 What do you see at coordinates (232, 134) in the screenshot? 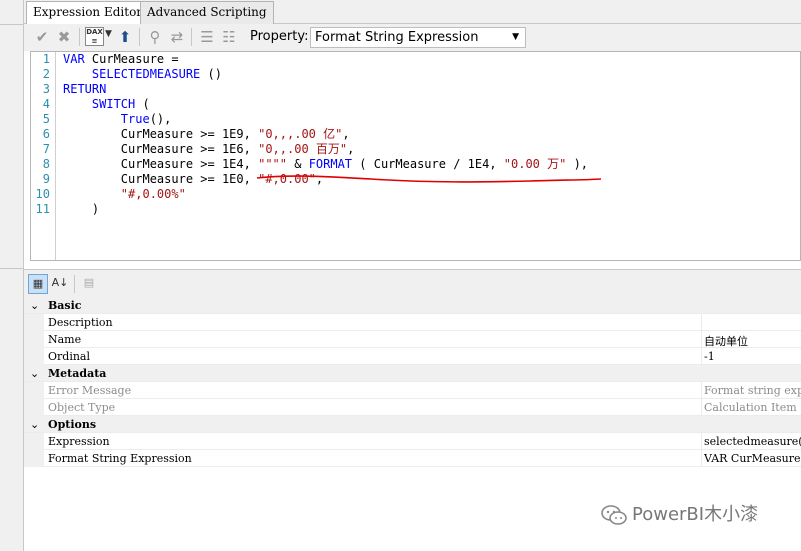
I see `code-token: 1E9` at bounding box center [232, 134].